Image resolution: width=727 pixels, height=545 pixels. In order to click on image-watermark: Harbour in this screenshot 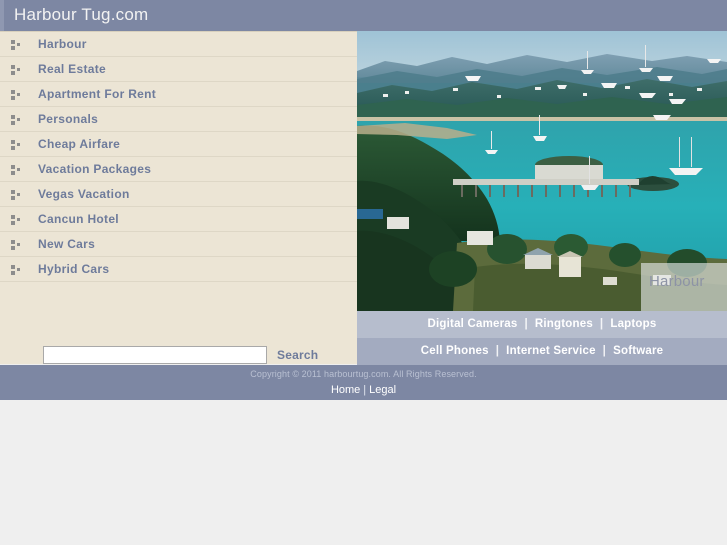, I will do `click(684, 287)`.